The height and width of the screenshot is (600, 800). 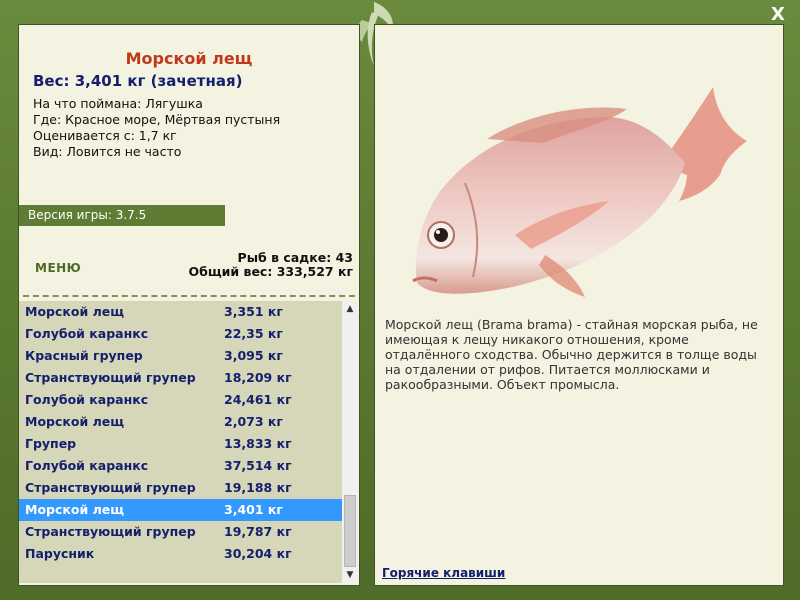 I want to click on catch-row-weight: 3,095 кг, so click(x=253, y=355).